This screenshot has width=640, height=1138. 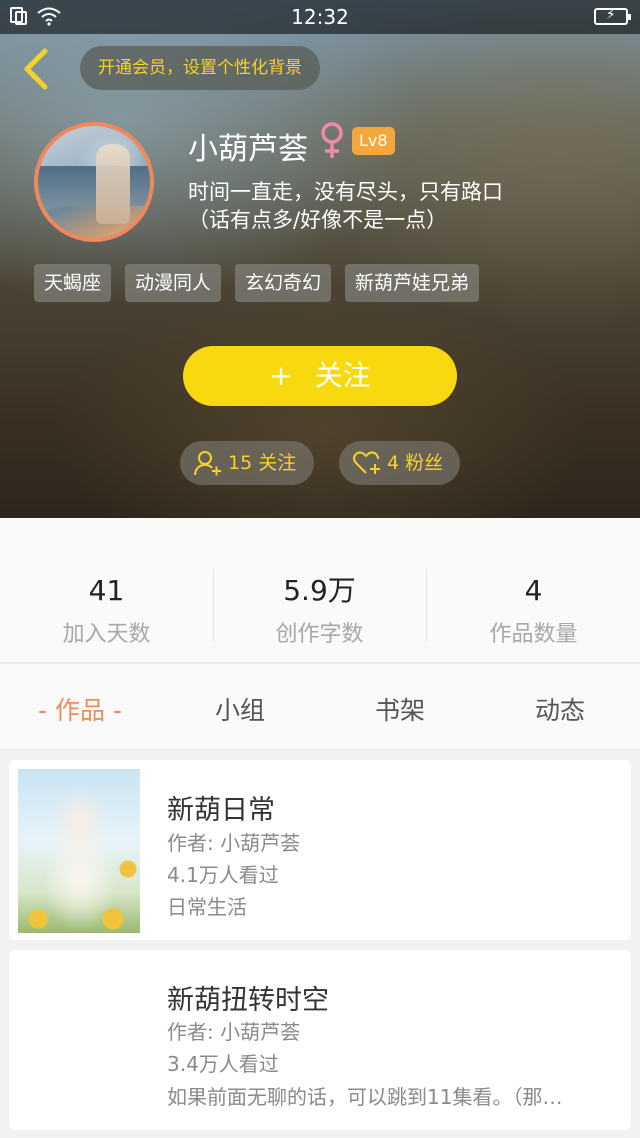 I want to click on book-cover, so click(x=79, y=851).